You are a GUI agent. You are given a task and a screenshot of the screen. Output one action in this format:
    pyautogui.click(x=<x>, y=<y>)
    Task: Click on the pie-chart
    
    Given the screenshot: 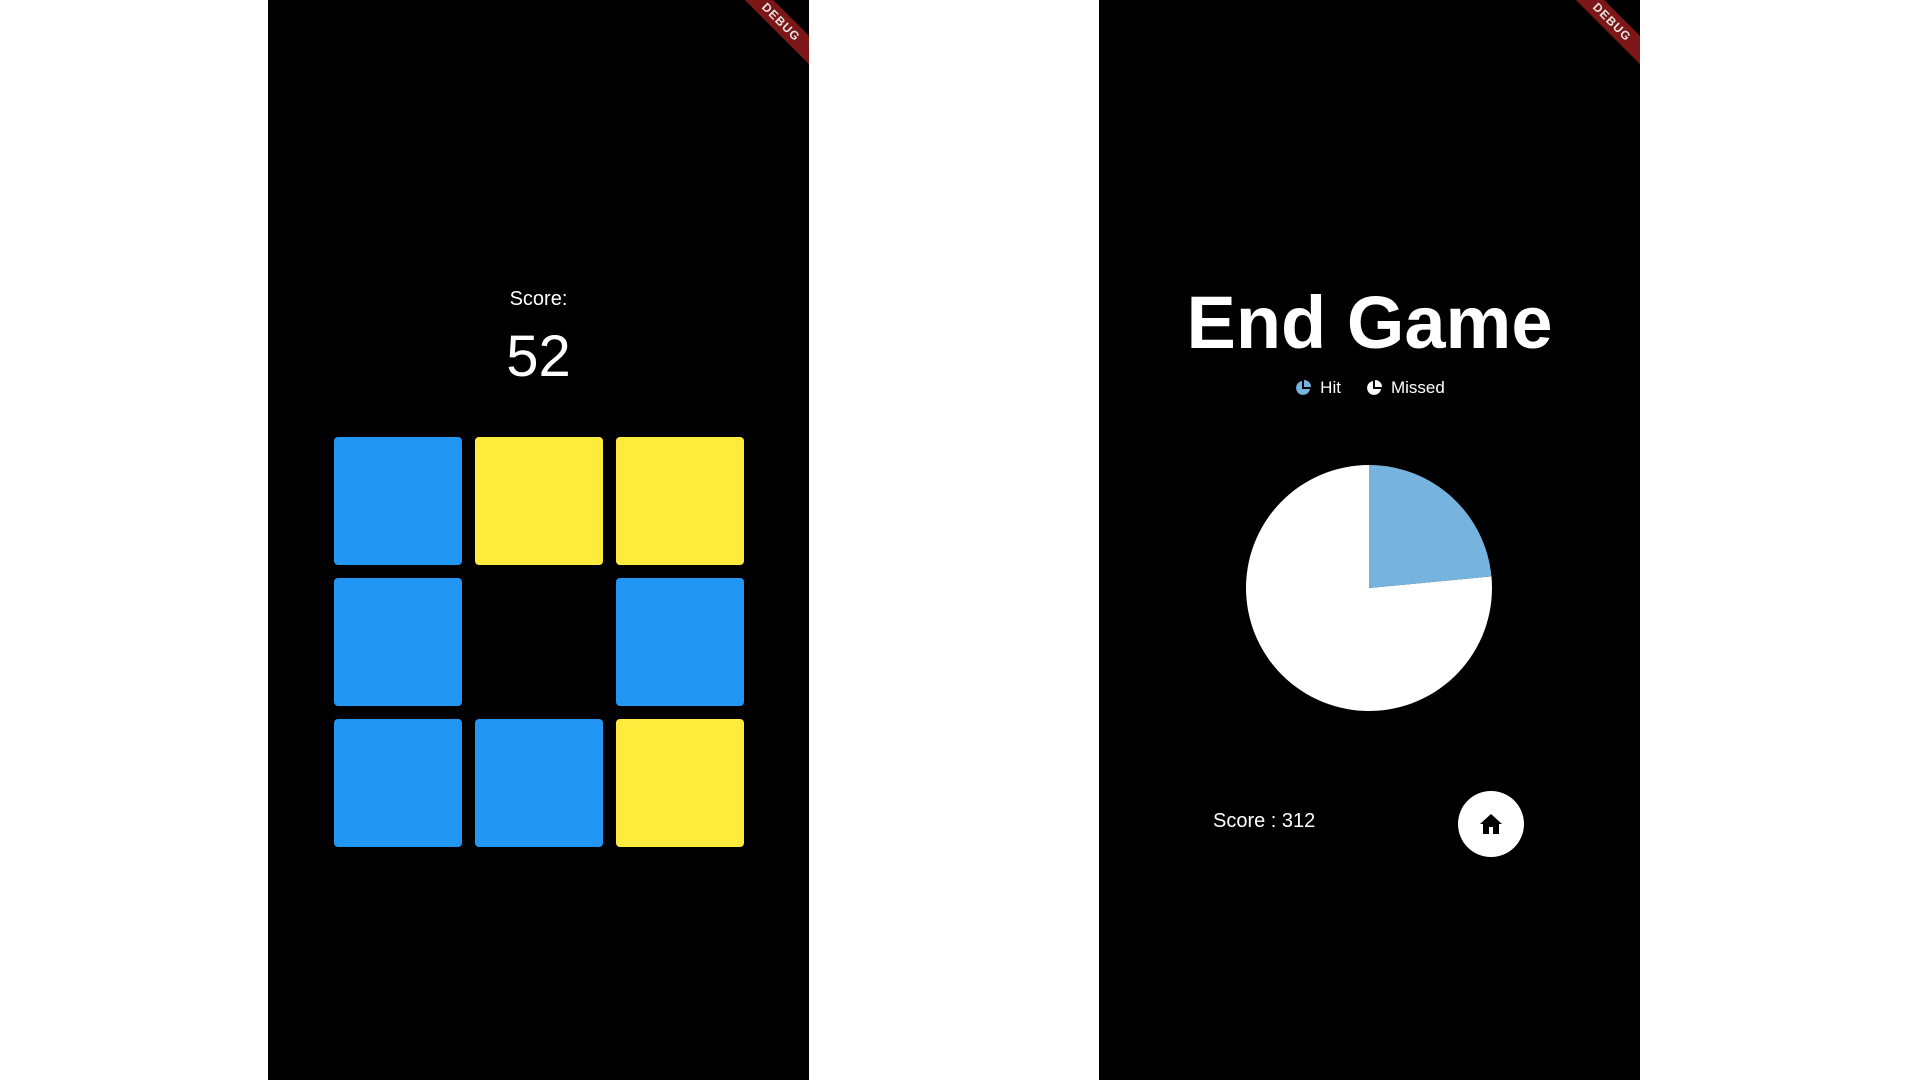 What is the action you would take?
    pyautogui.click(x=1369, y=588)
    